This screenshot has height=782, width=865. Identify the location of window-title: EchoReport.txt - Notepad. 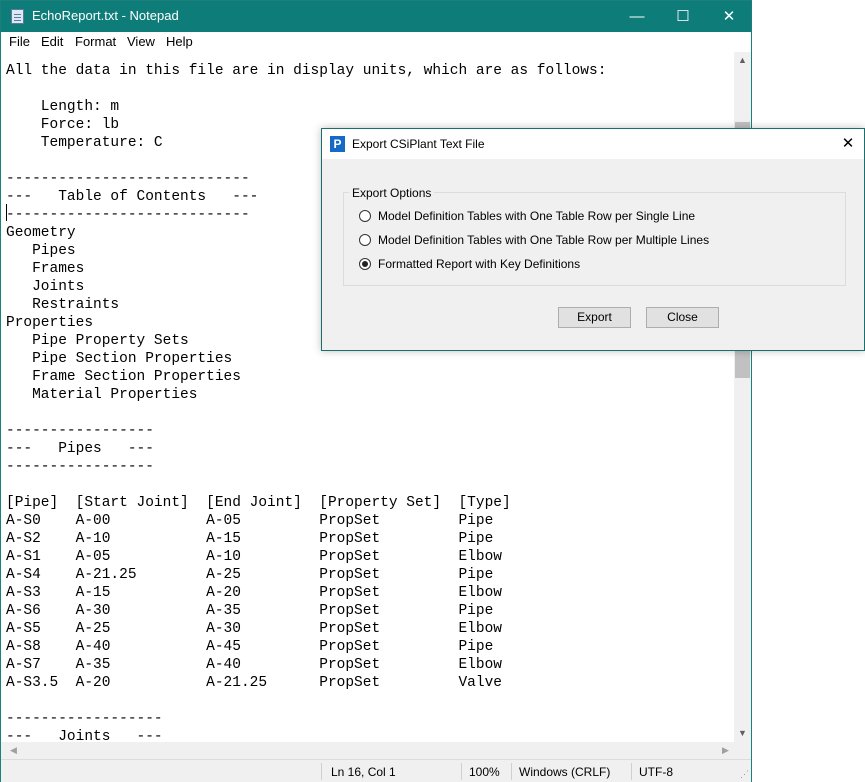
(105, 15).